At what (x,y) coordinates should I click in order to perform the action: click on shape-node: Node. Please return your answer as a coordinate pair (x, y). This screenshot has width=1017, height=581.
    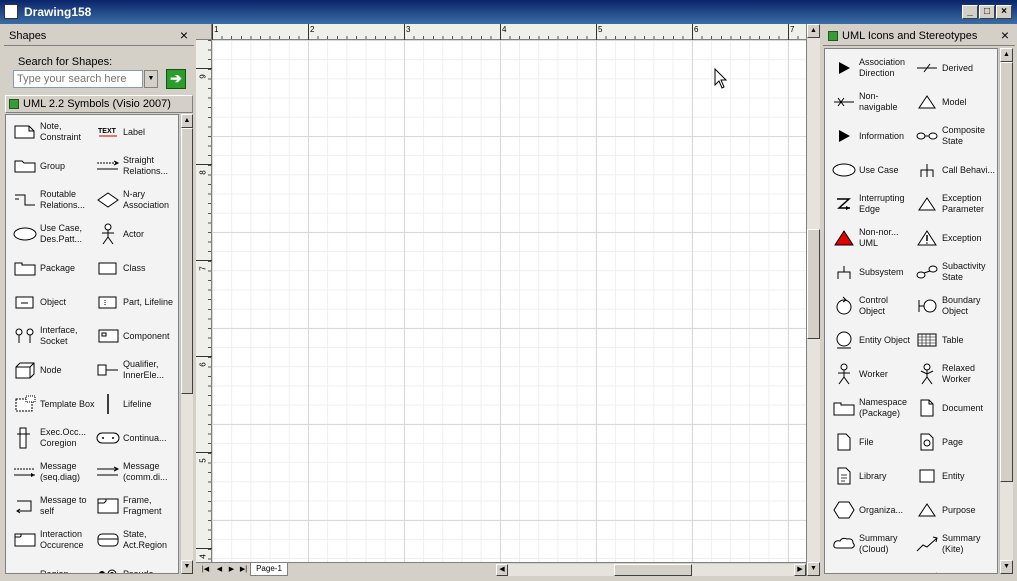
    Looking at the image, I should click on (52, 370).